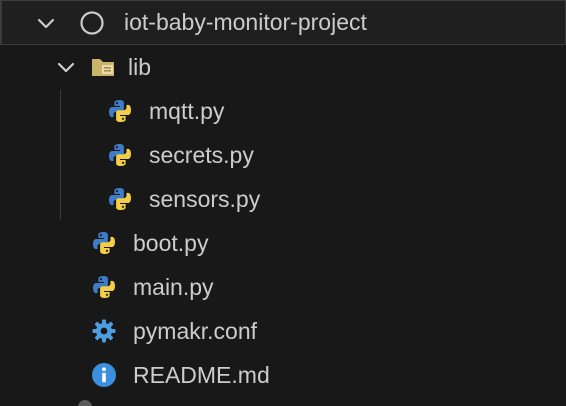 This screenshot has height=406, width=566. What do you see at coordinates (187, 110) in the screenshot?
I see `file-name: mqtt.py` at bounding box center [187, 110].